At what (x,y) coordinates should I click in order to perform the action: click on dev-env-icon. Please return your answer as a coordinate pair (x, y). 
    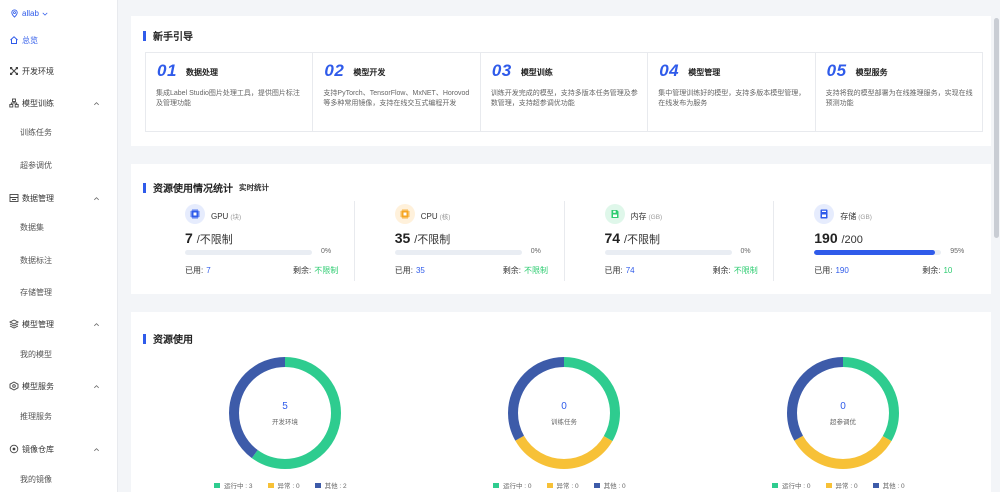
    Looking at the image, I should click on (14, 71).